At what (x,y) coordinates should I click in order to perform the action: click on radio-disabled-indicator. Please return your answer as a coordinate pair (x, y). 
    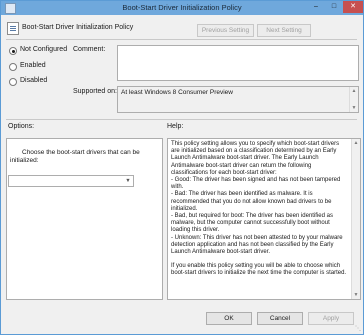
    Looking at the image, I should click on (13, 82).